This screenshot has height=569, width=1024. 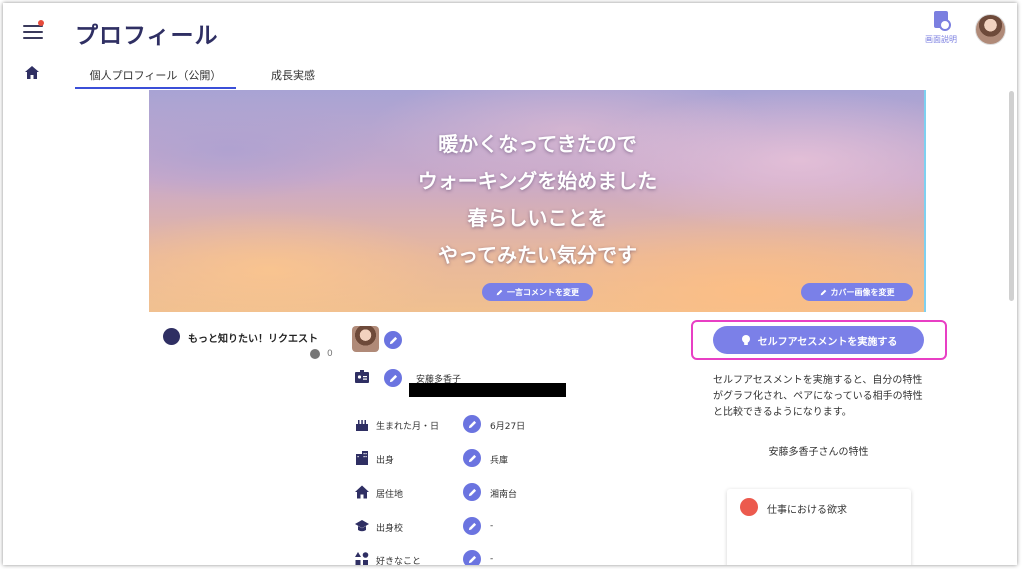 I want to click on cover-comment-line: 暖かくなってきたので, so click(x=537, y=144).